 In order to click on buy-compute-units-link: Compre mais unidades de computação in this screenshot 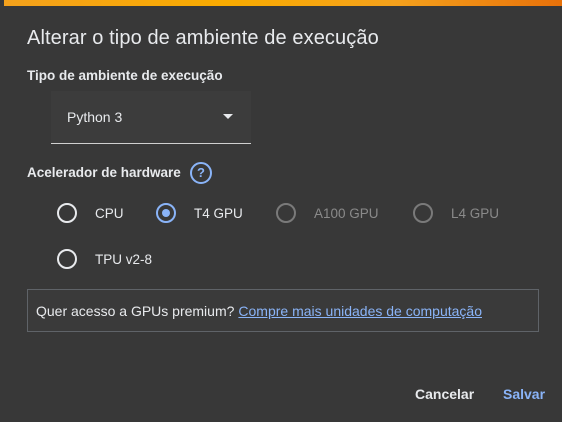, I will do `click(360, 311)`.